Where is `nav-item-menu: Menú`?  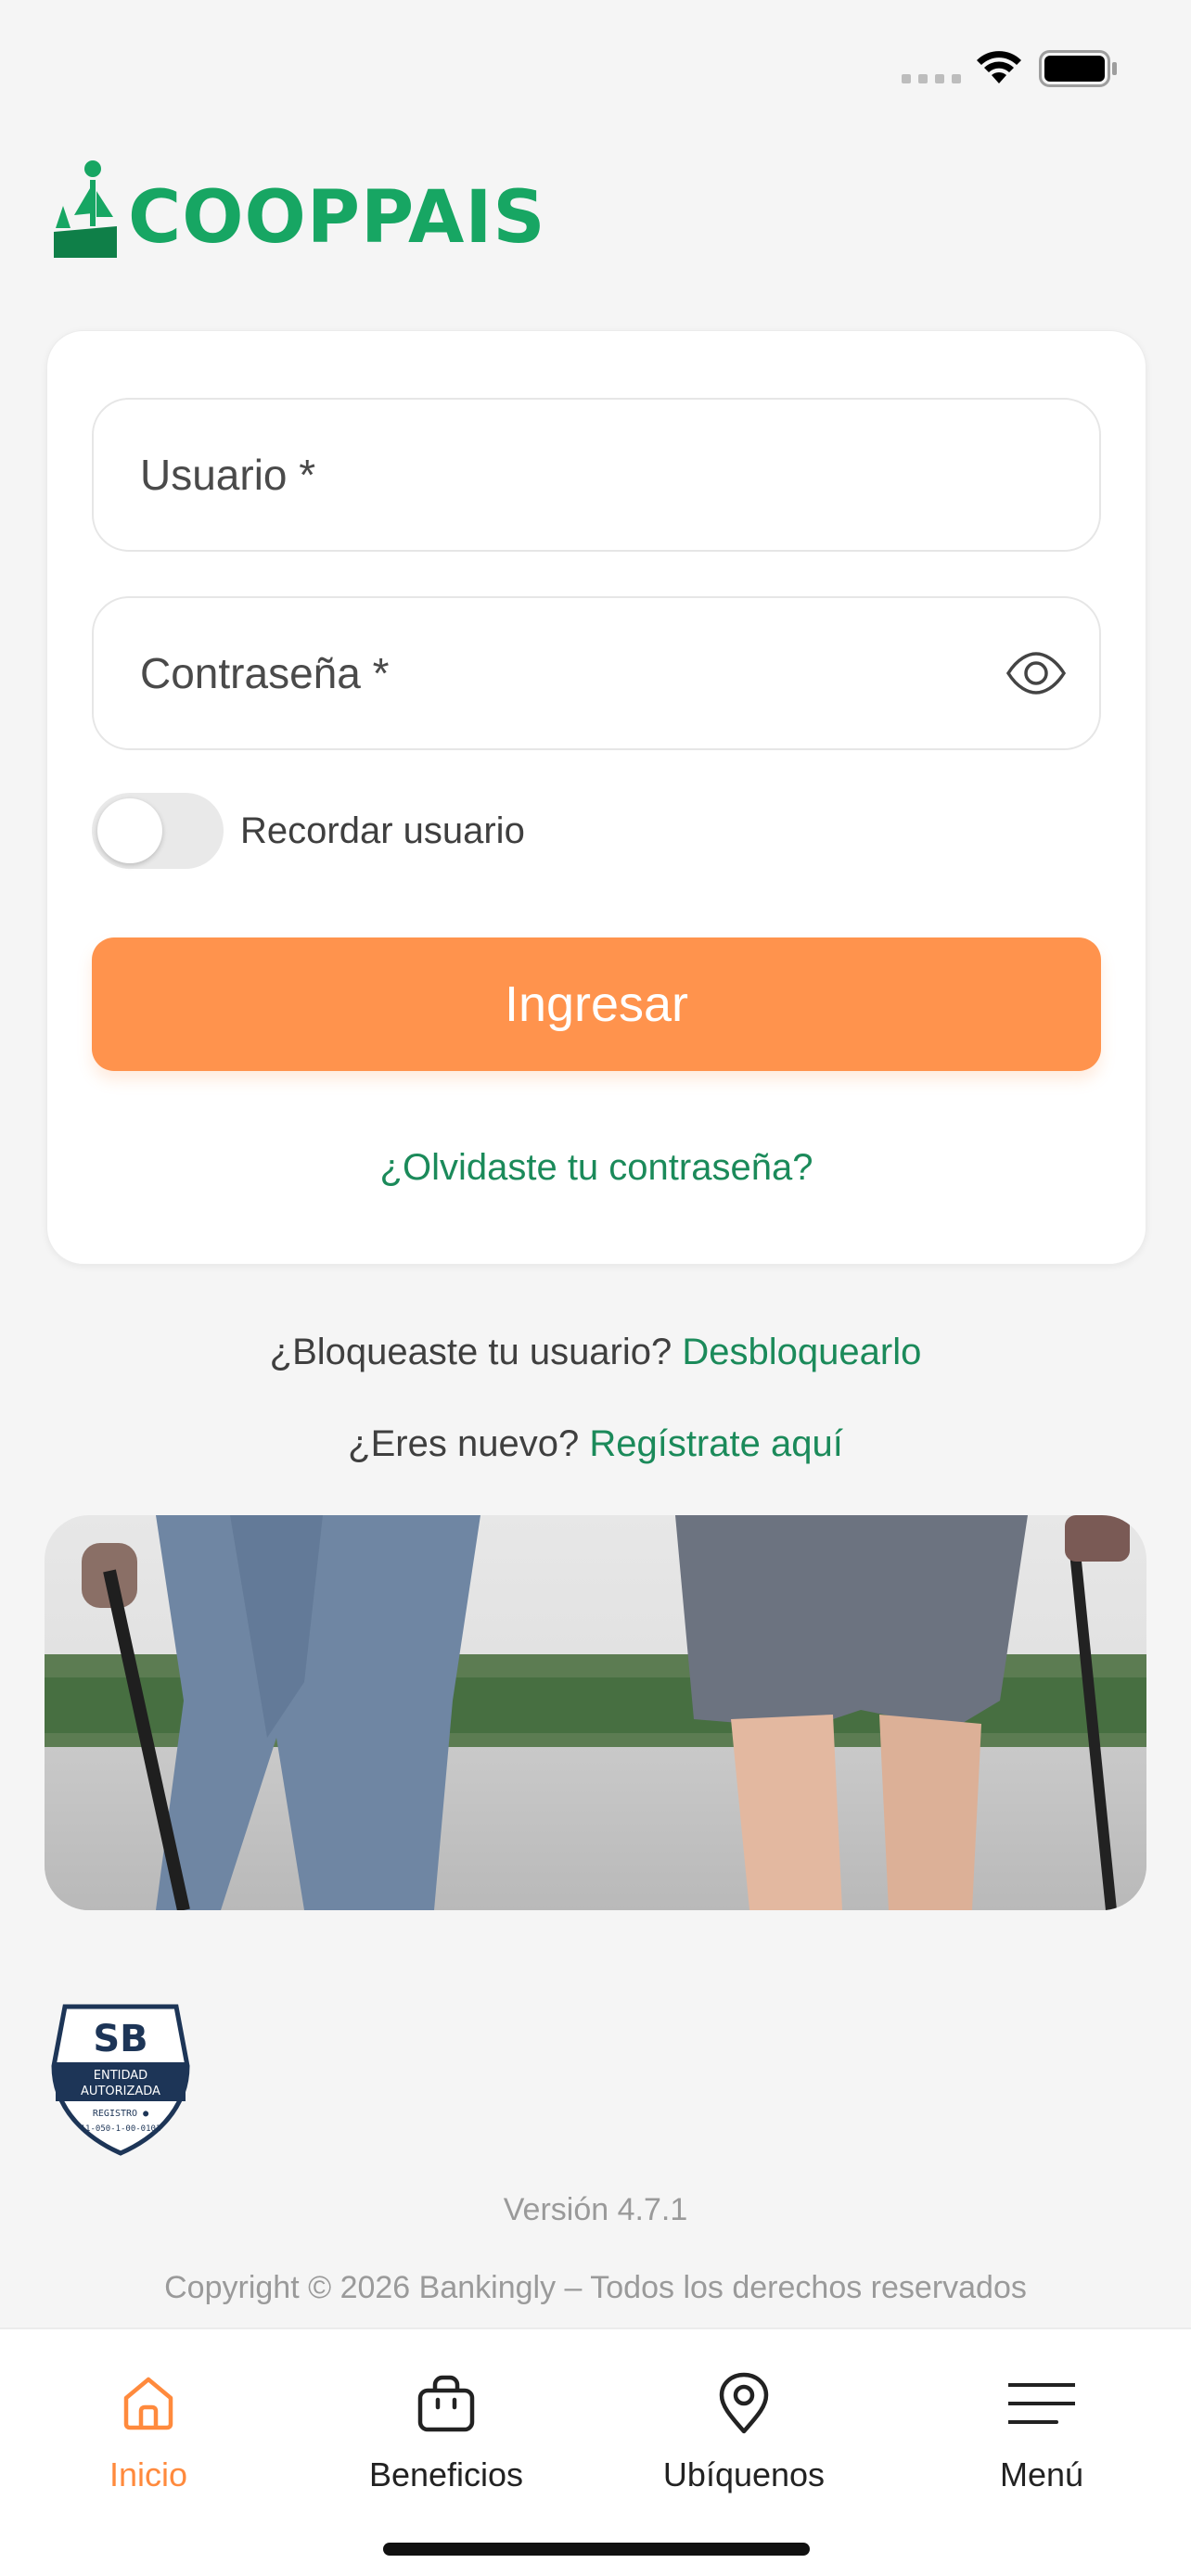
nav-item-menu: Menú is located at coordinates (1041, 2432).